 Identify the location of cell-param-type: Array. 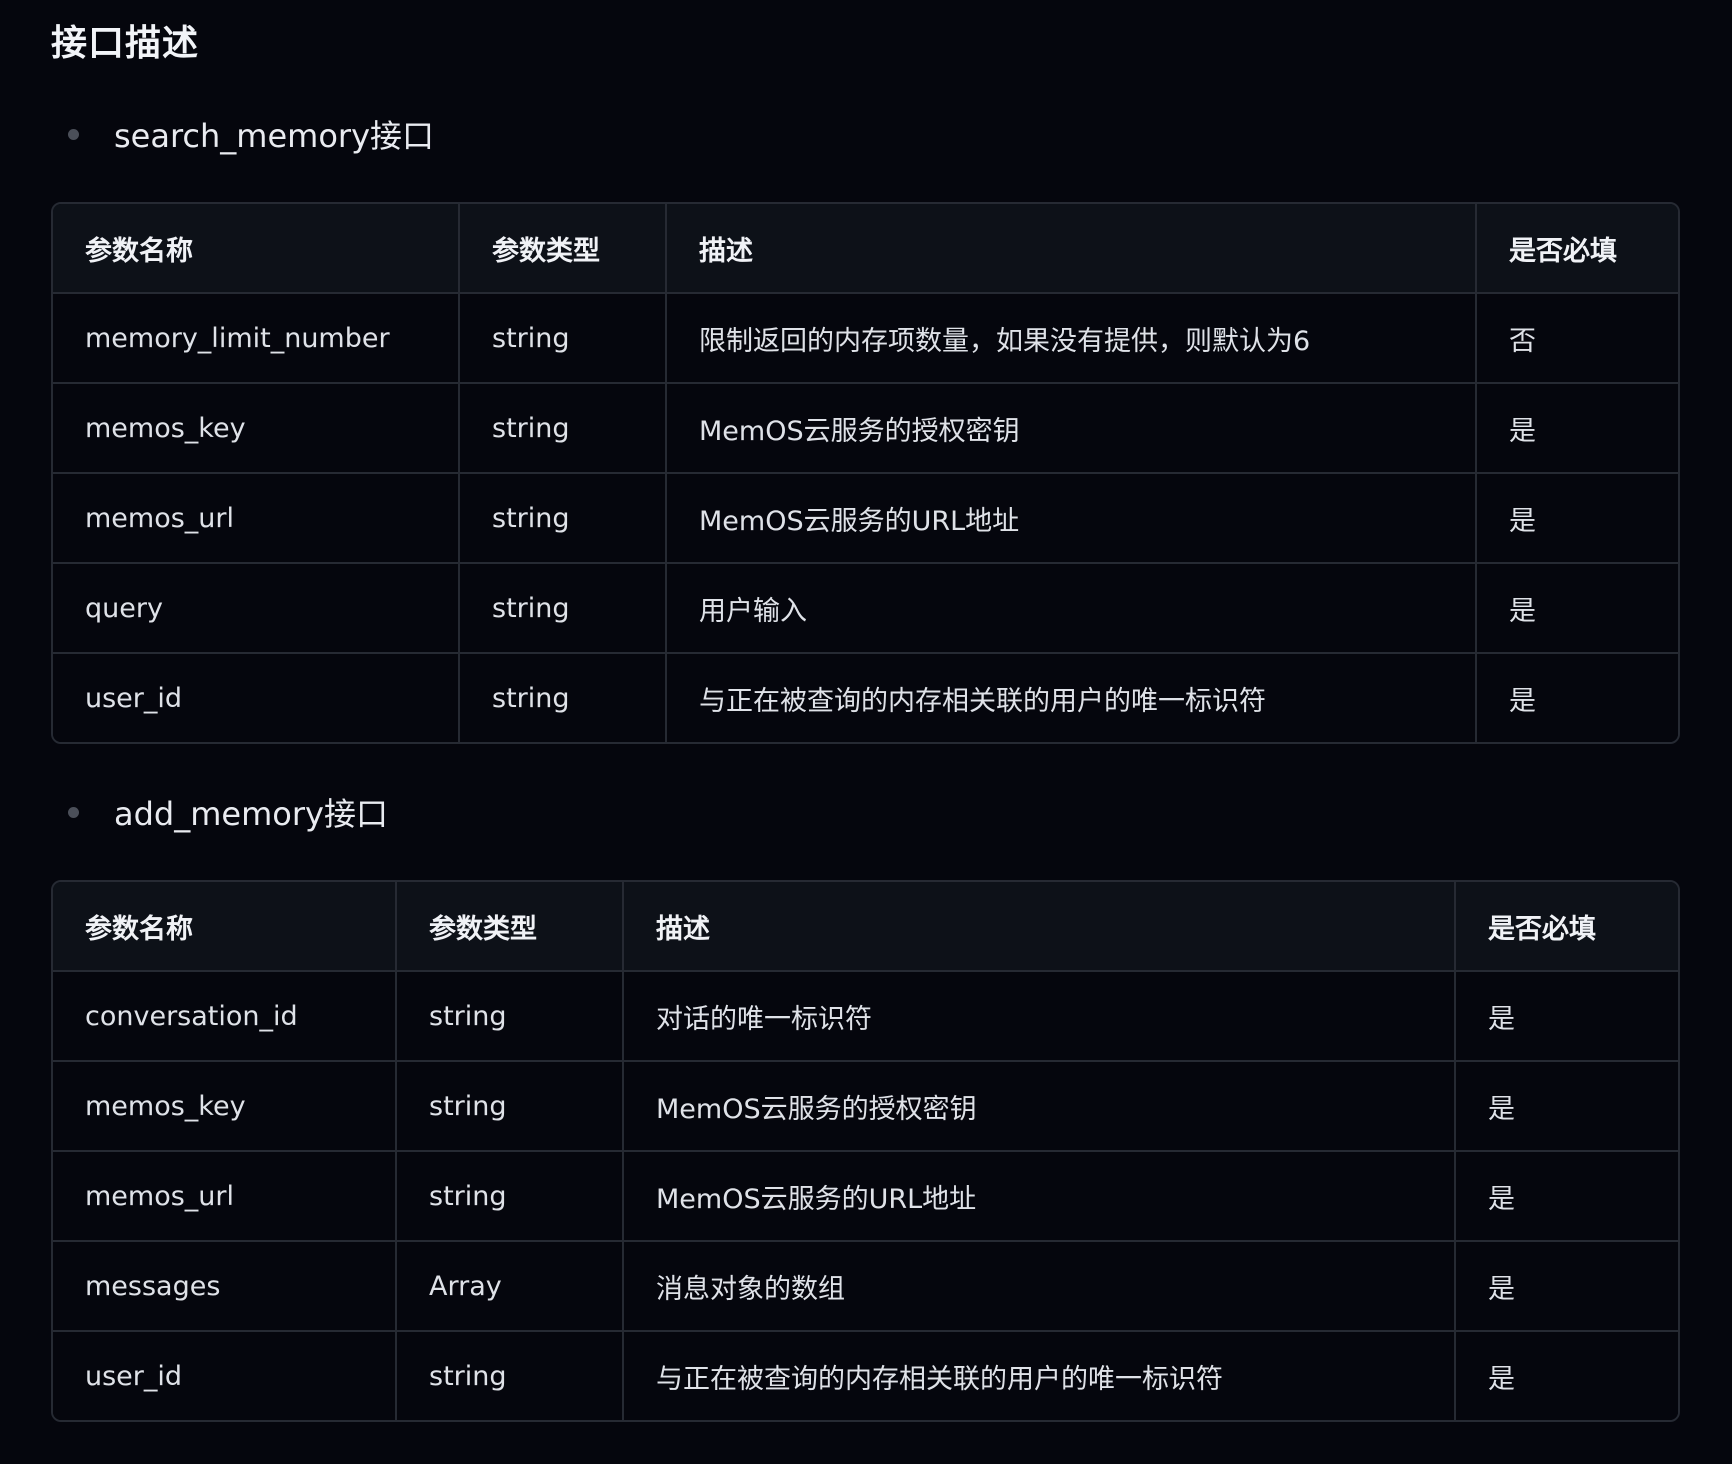
(510, 1286).